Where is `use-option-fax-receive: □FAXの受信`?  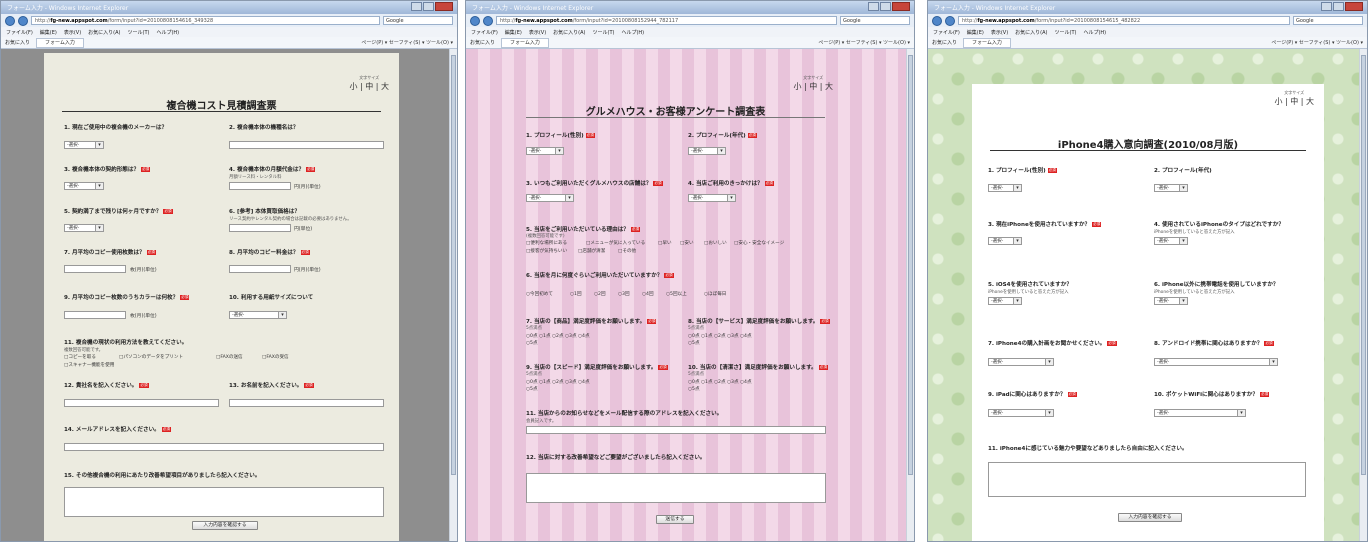
use-option-fax-receive: □FAXの受信 is located at coordinates (275, 357).